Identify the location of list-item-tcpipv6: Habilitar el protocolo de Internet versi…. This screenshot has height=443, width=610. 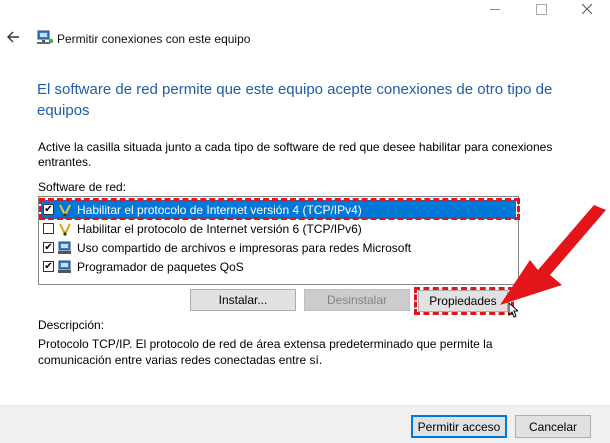
(278, 228).